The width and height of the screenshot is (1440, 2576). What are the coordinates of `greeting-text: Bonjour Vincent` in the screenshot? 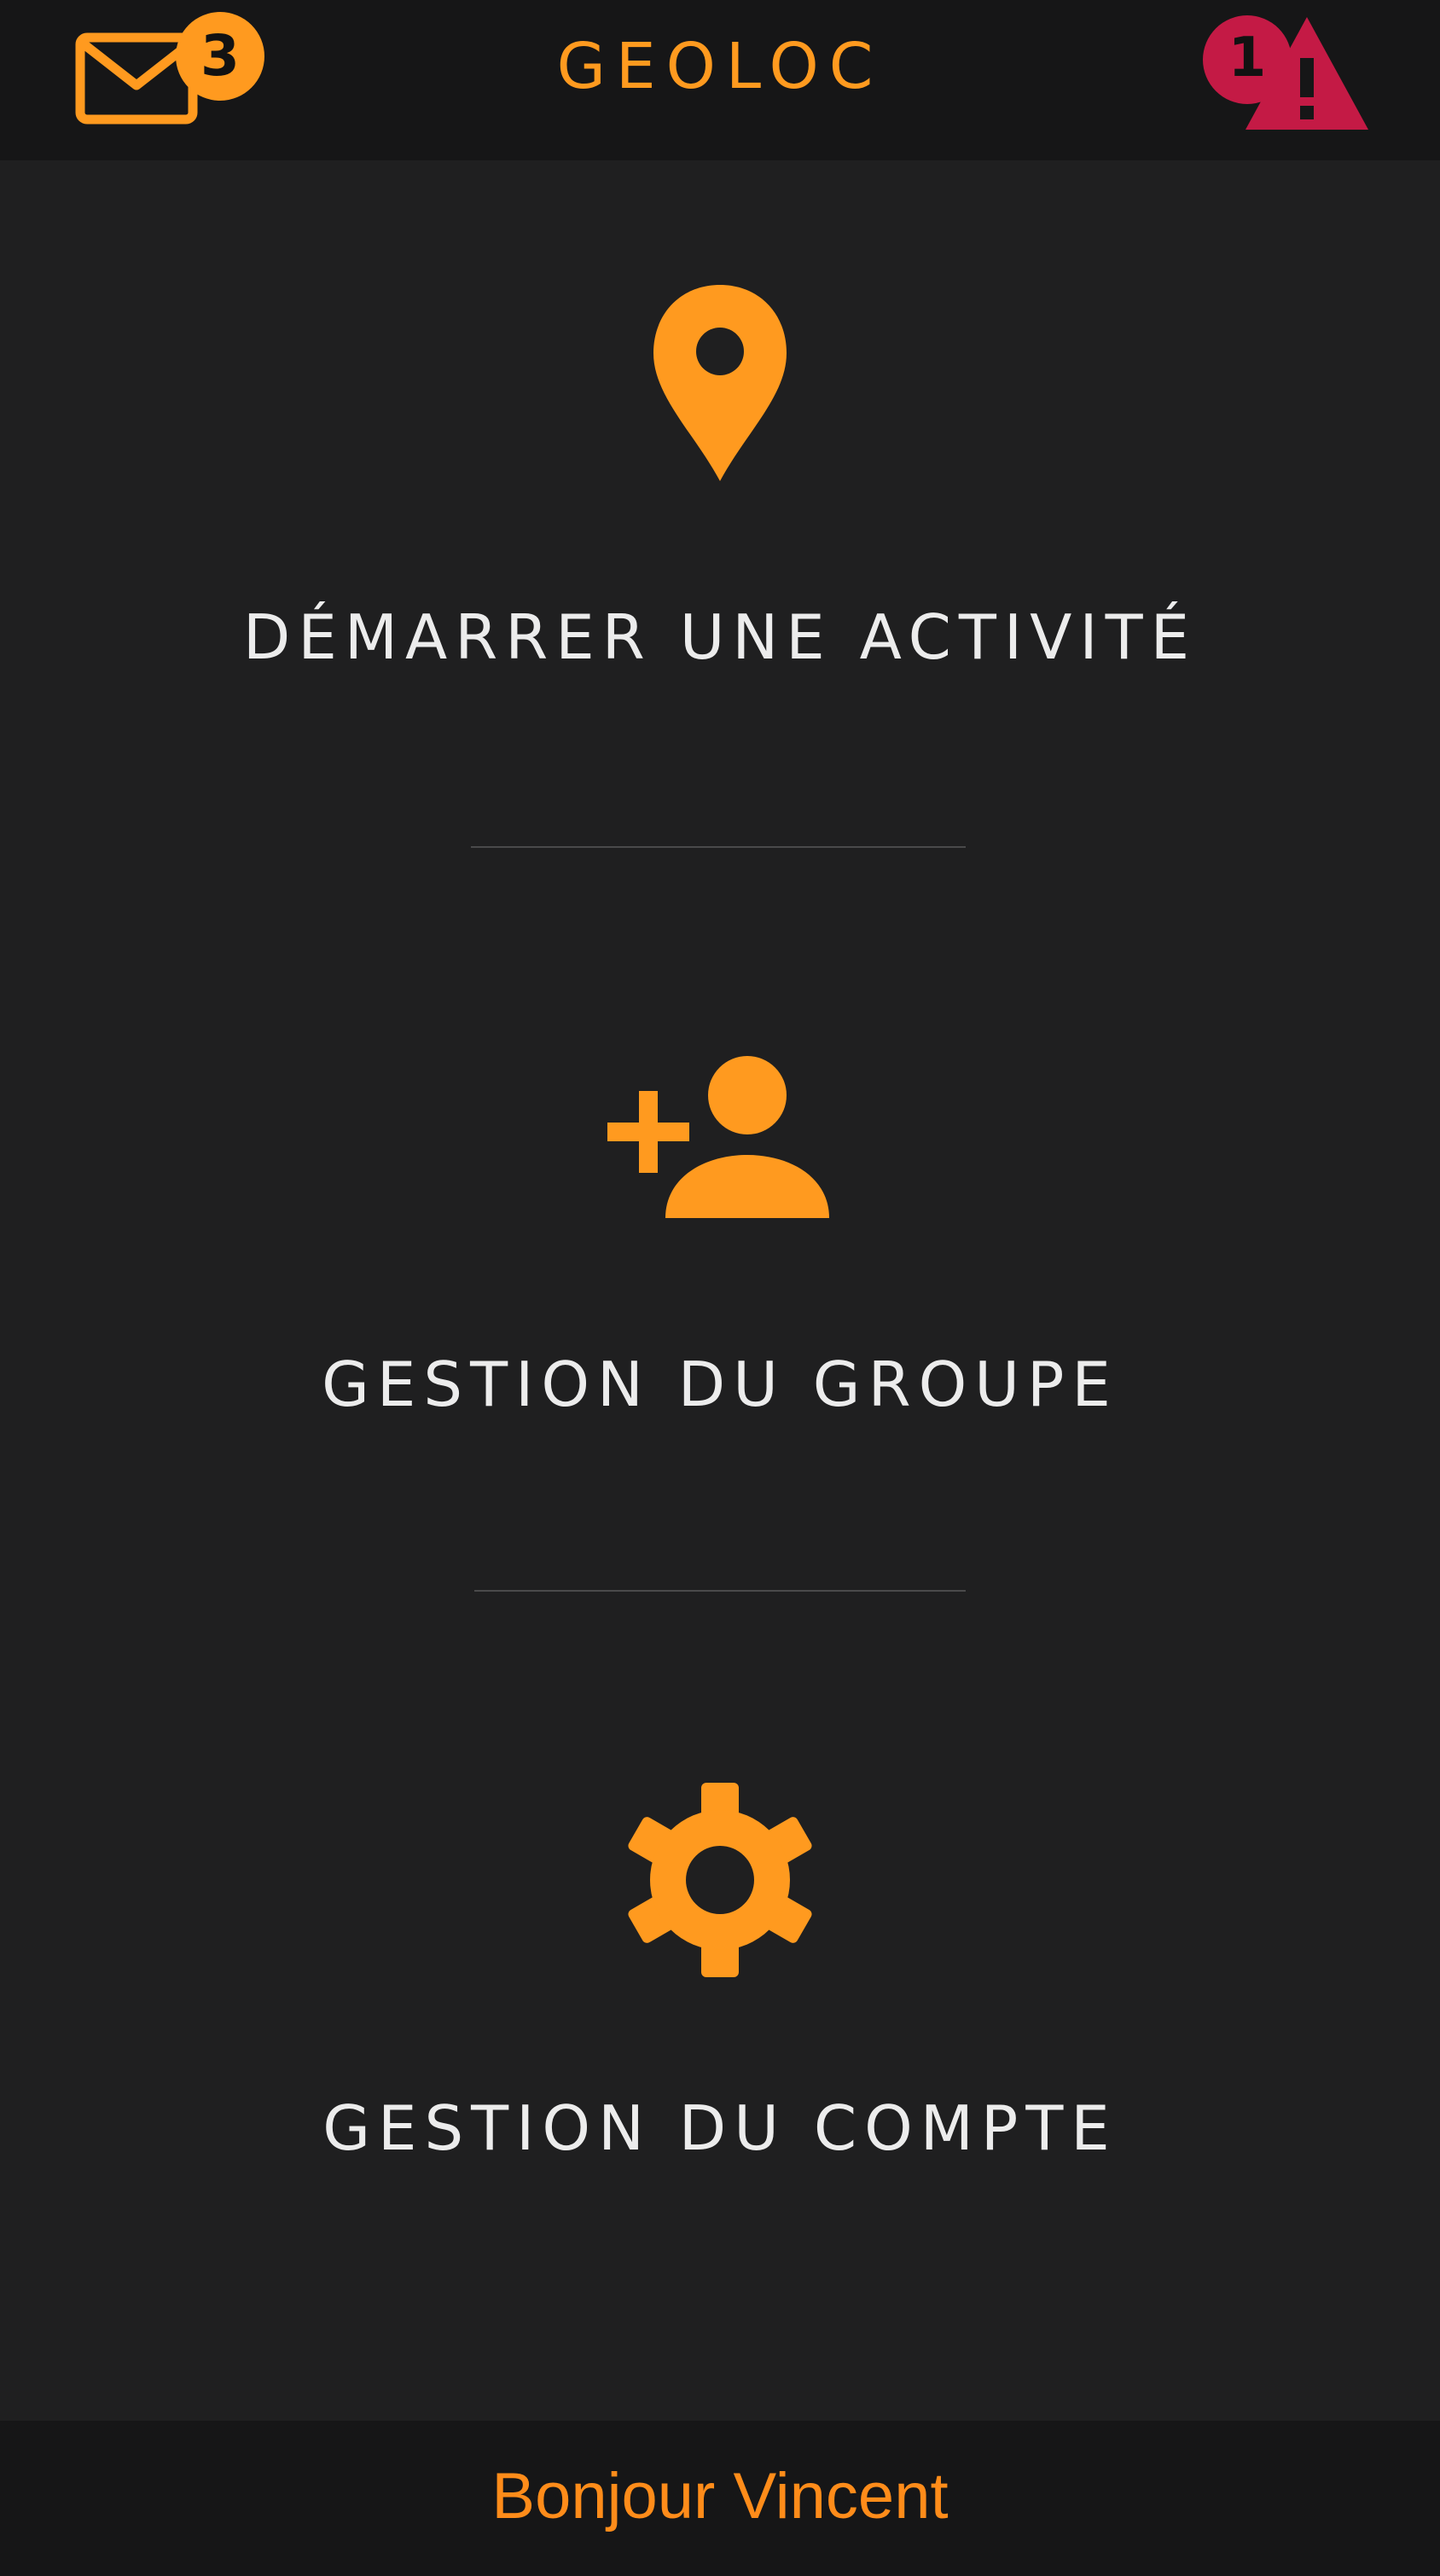 It's located at (720, 2496).